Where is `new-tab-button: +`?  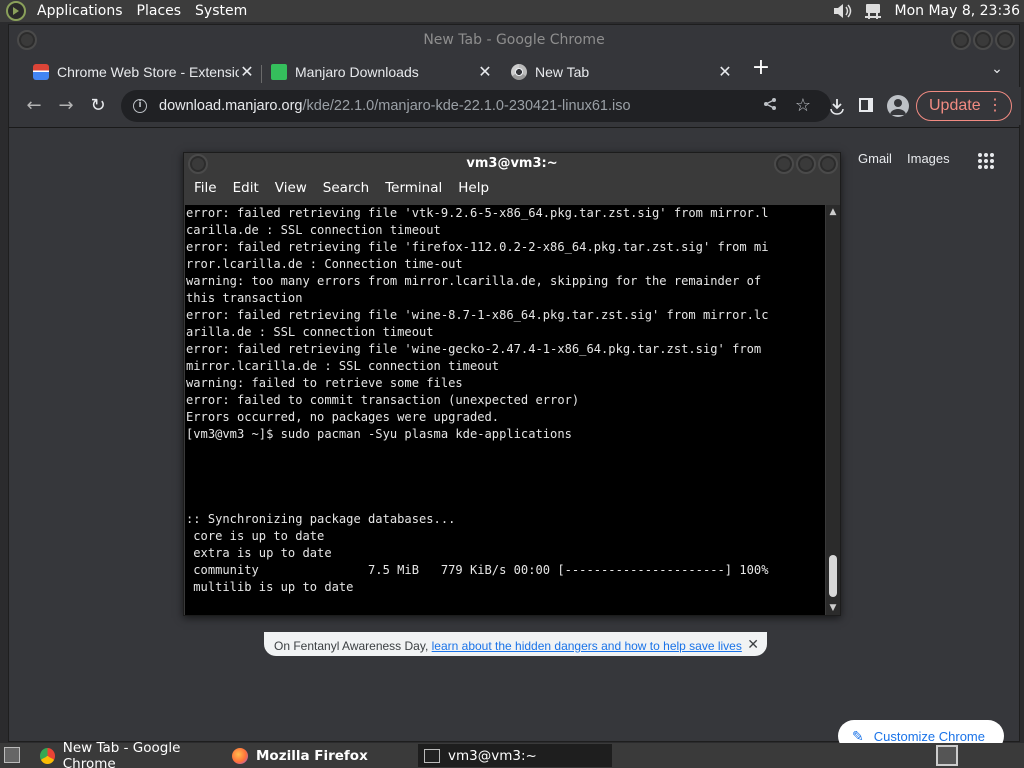 new-tab-button: + is located at coordinates (761, 68).